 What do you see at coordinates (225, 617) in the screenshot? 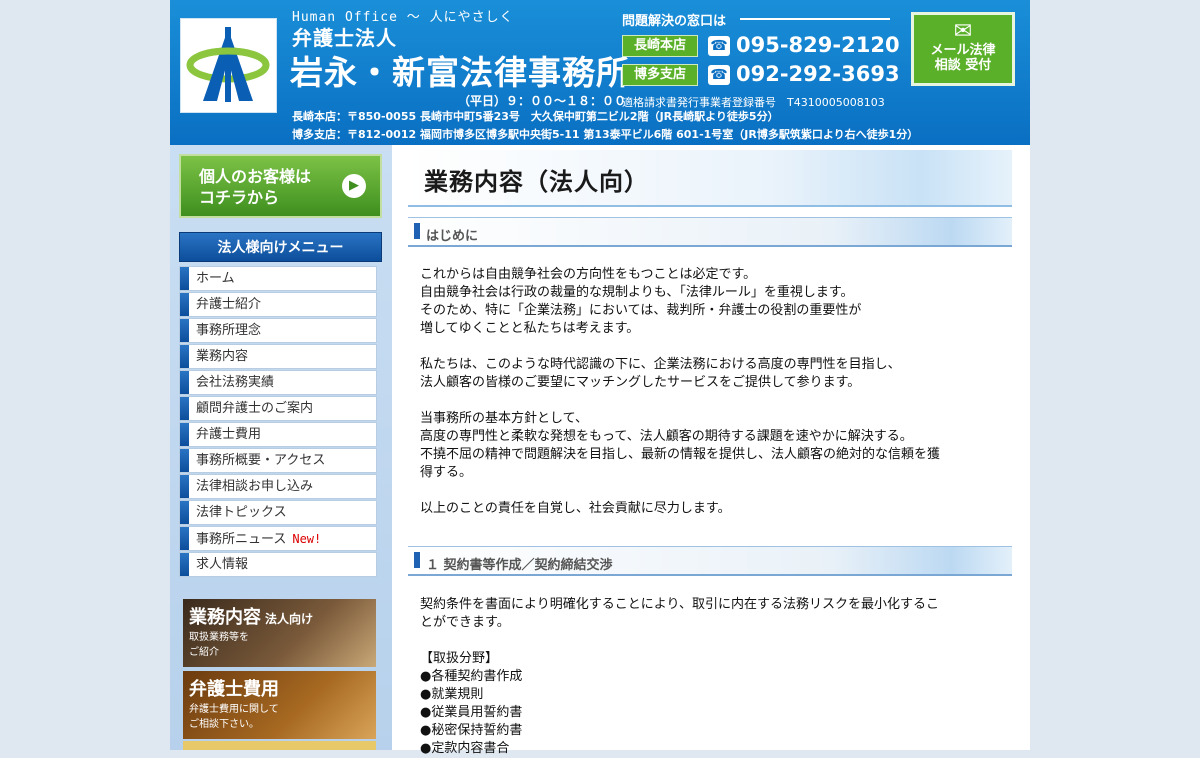
I see `services-banner-title: 業務内容` at bounding box center [225, 617].